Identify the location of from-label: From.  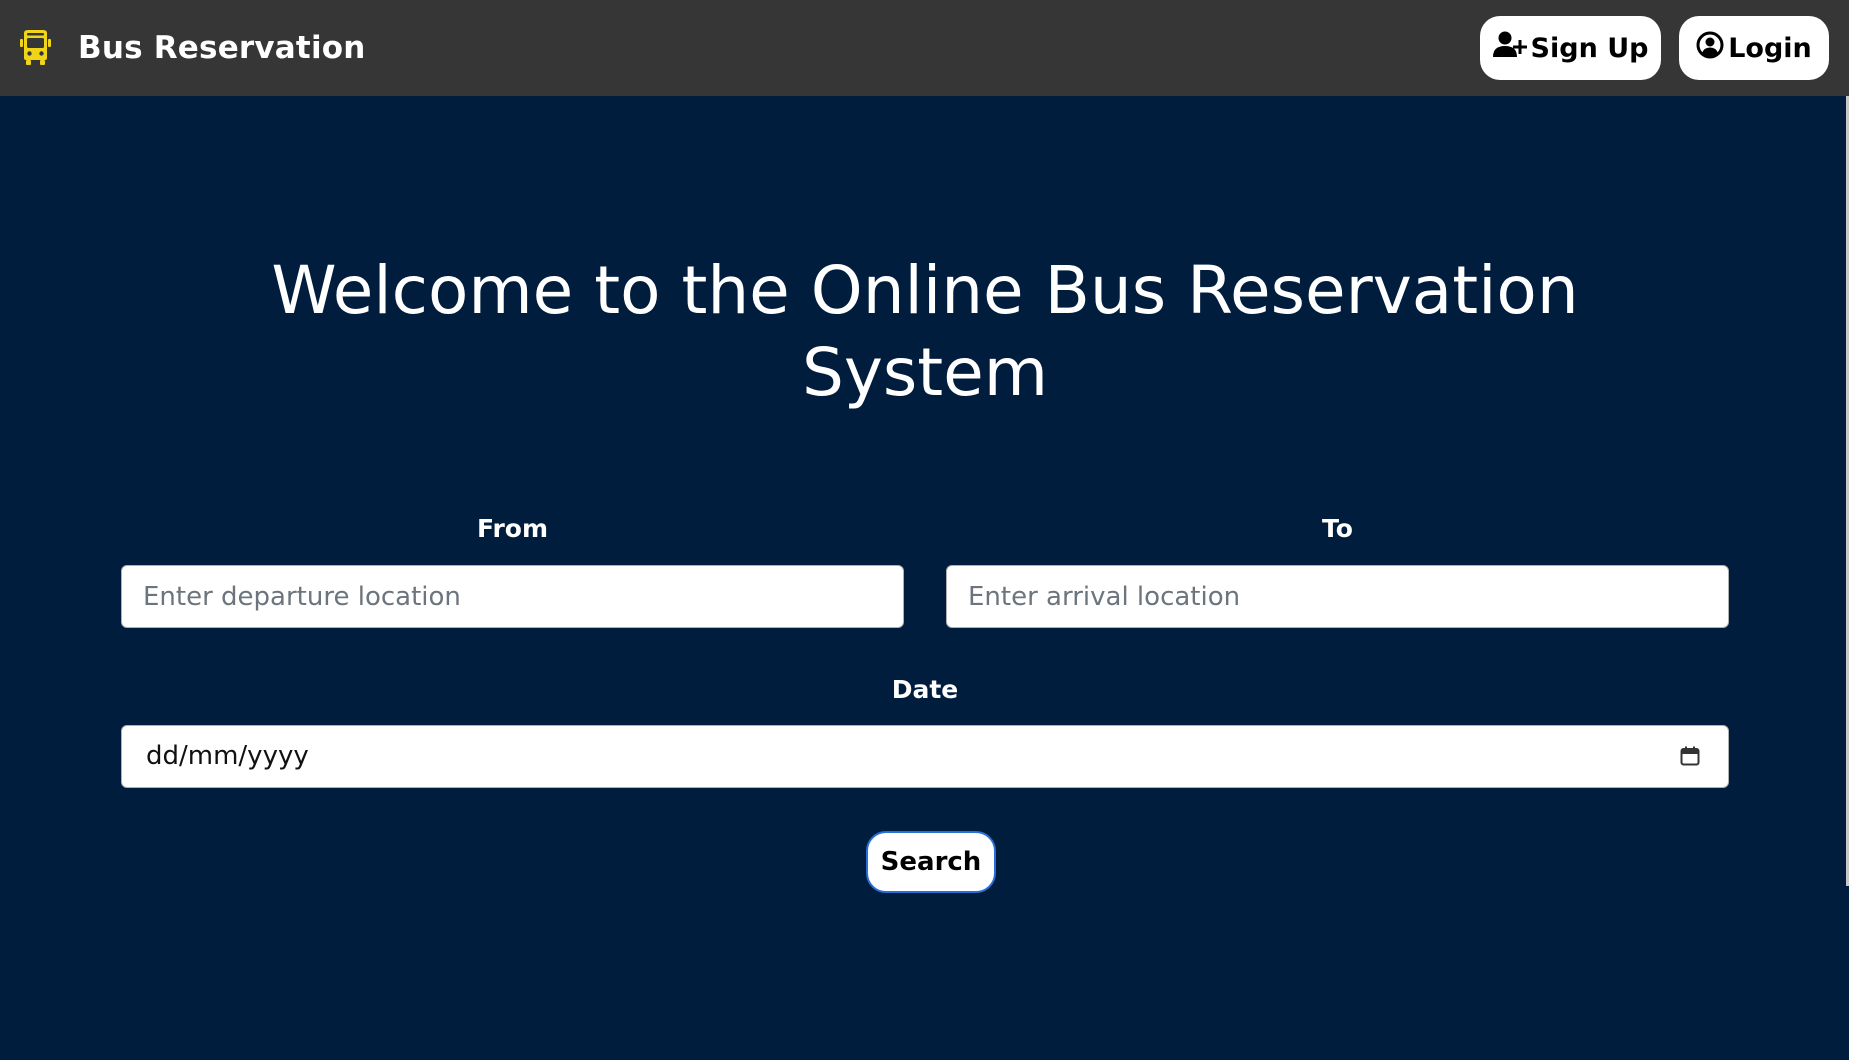
(512, 528).